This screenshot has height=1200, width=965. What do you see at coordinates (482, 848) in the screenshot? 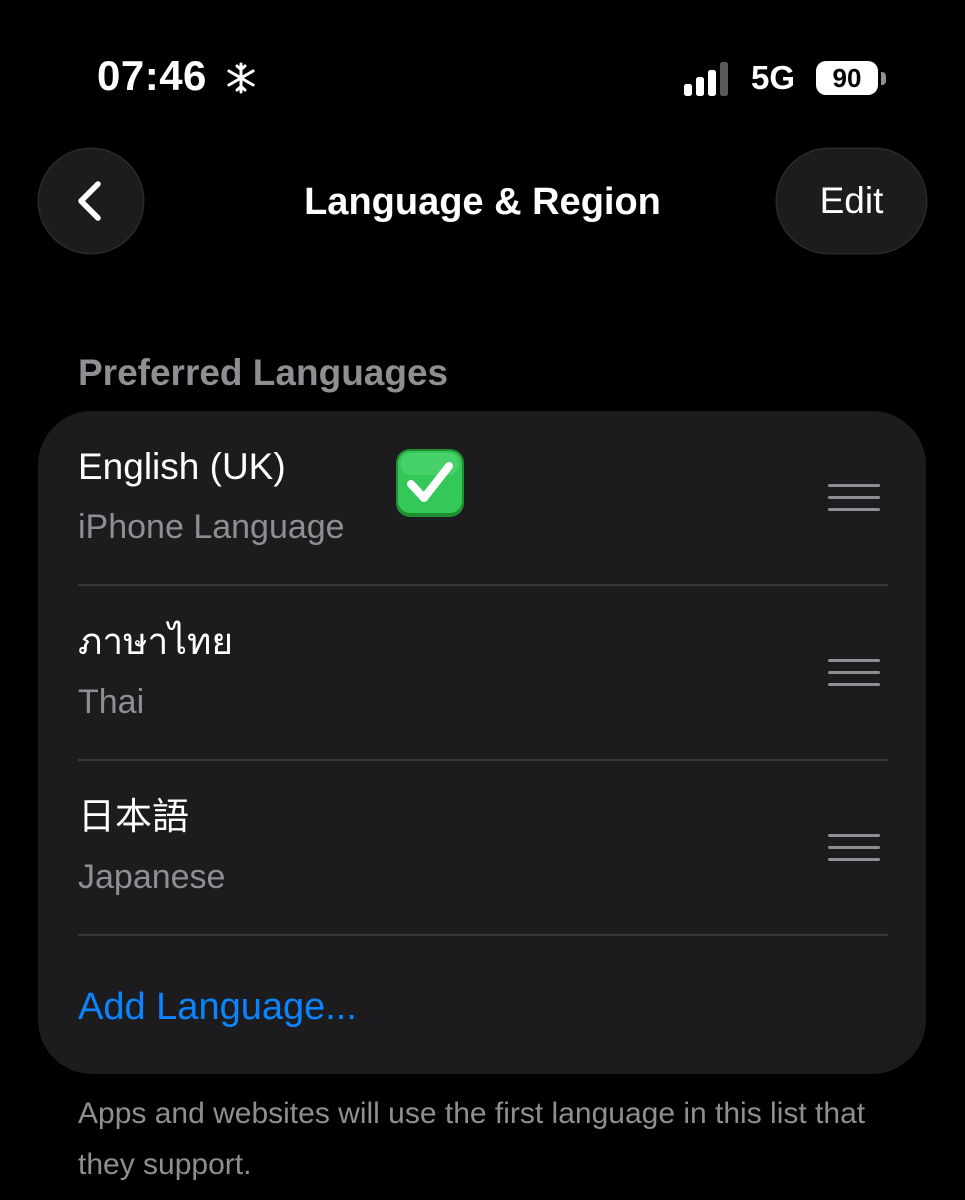
I see `language-row-japanese: 日本語 Japanese` at bounding box center [482, 848].